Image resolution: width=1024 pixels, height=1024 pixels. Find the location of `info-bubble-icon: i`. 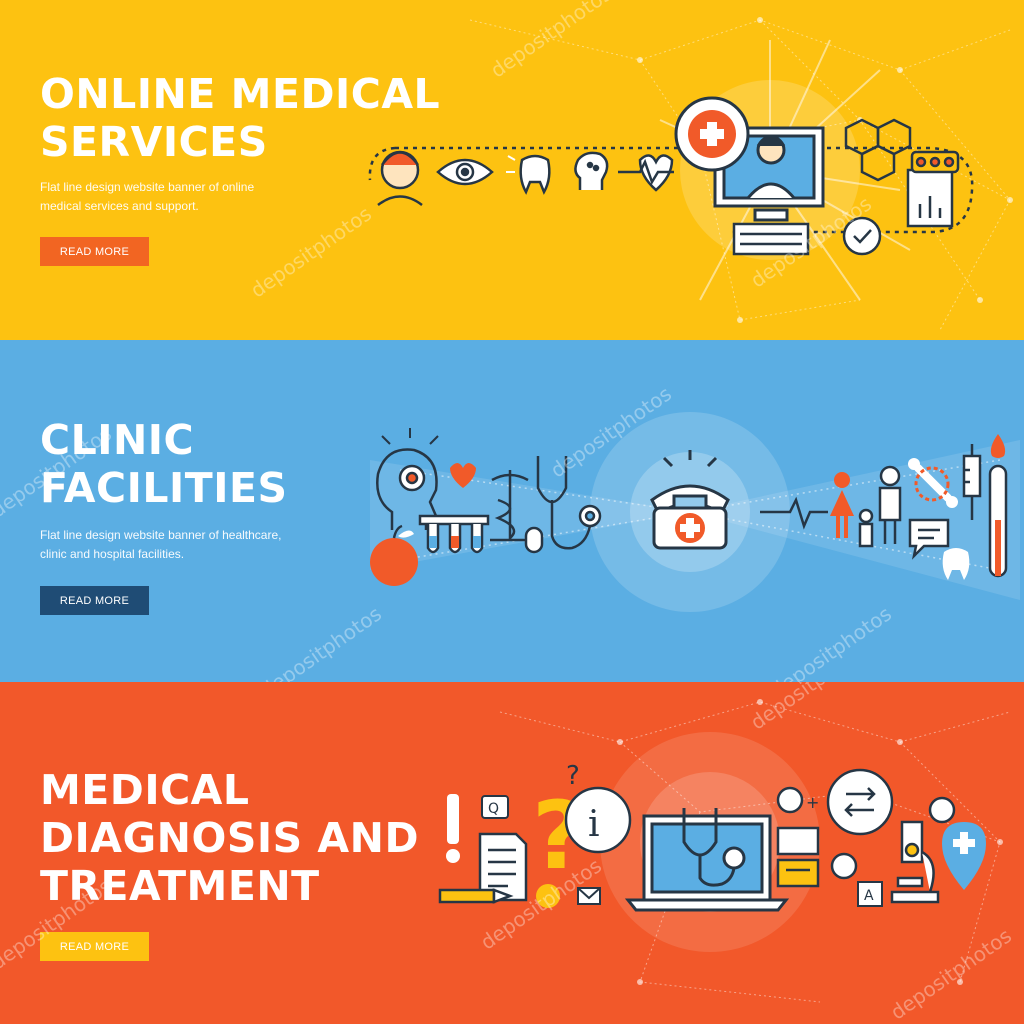

info-bubble-icon: i is located at coordinates (598, 820).